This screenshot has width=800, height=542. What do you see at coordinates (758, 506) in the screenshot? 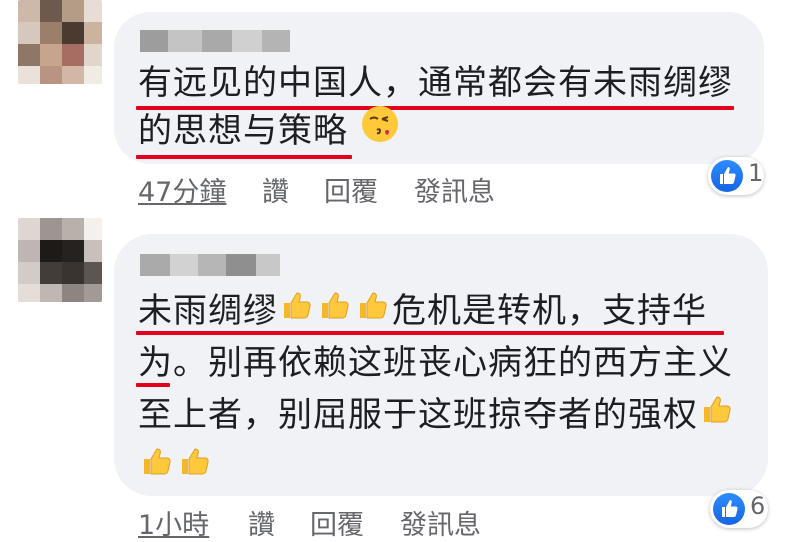
I see `reaction-count: 6` at bounding box center [758, 506].